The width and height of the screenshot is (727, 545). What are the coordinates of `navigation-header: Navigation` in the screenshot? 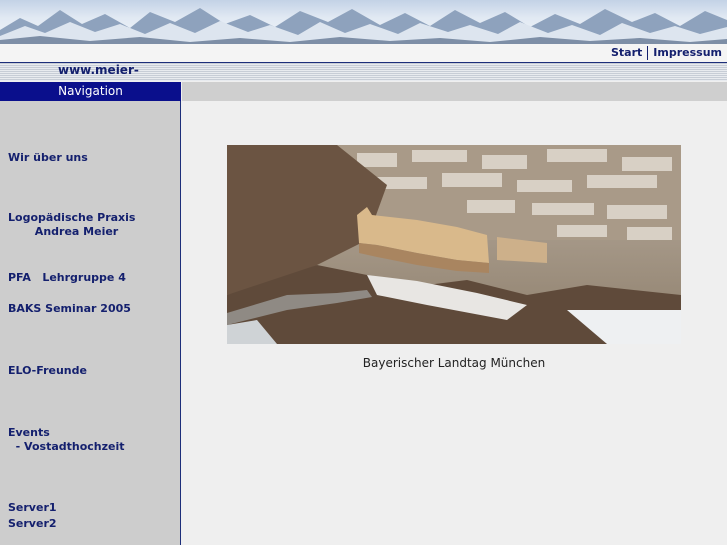 It's located at (90, 91).